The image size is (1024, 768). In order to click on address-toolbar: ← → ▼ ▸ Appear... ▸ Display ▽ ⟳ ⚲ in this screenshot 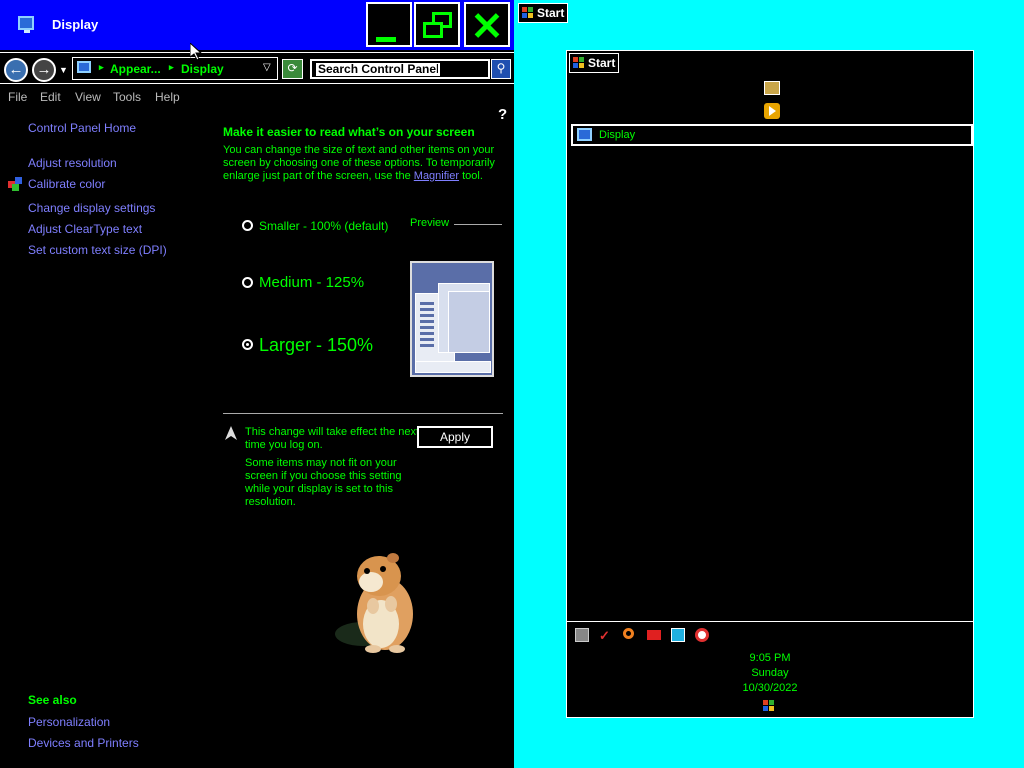, I will do `click(257, 68)`.